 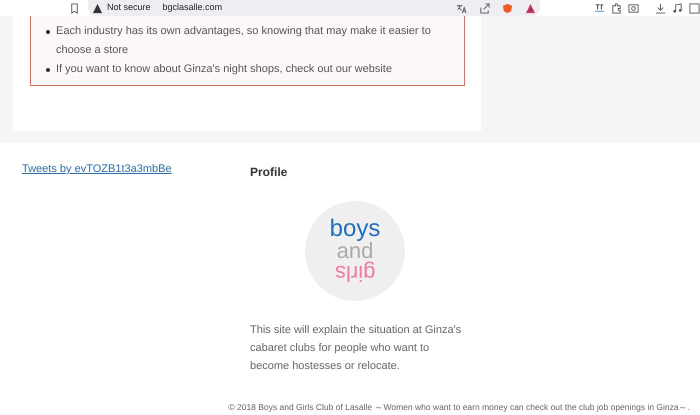 I want to click on warning-icon, so click(x=97, y=8).